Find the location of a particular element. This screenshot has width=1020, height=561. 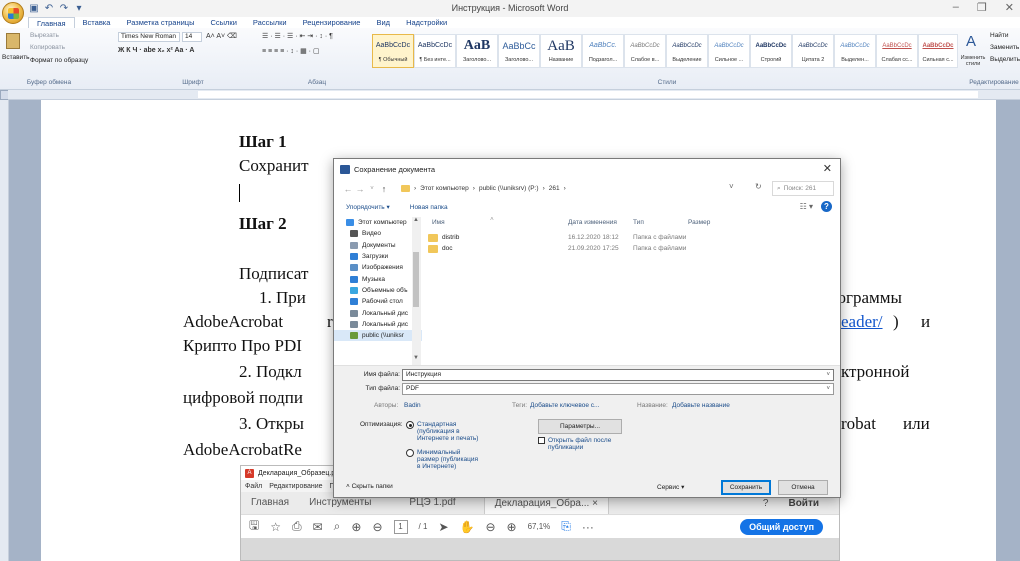

scroll-up-icon: ▲ is located at coordinates (416, 220).